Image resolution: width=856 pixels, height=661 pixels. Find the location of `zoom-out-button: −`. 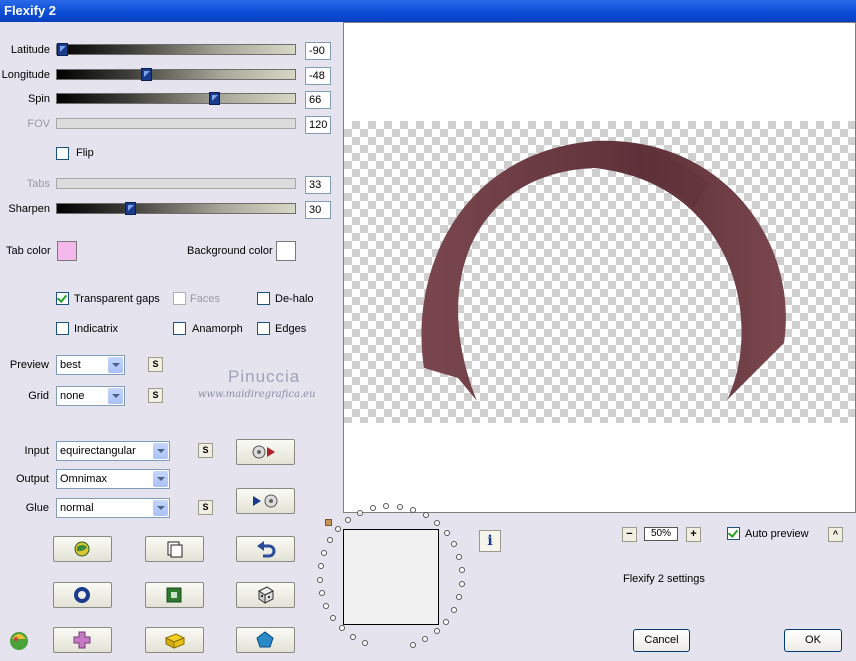

zoom-out-button: − is located at coordinates (629, 534).